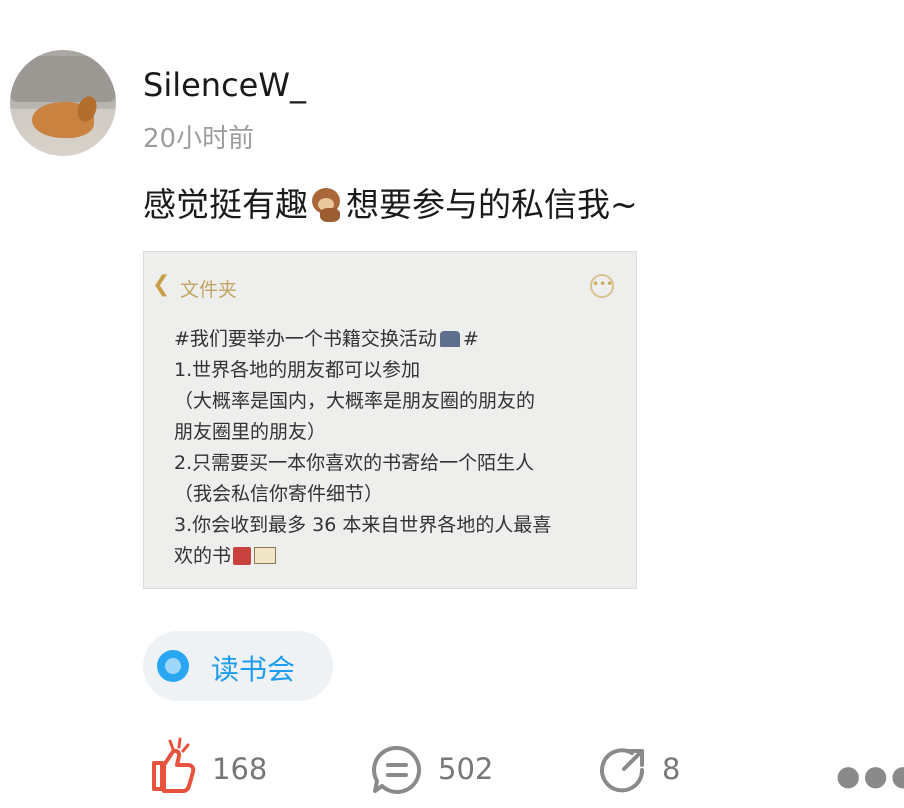 The image size is (904, 808). What do you see at coordinates (622, 770) in the screenshot?
I see `repost-icon` at bounding box center [622, 770].